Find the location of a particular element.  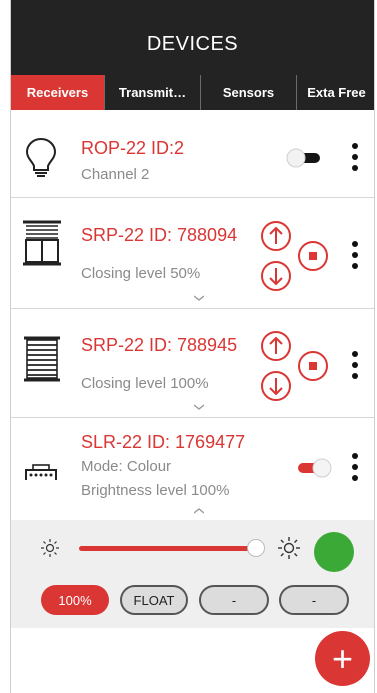

color-picker-button is located at coordinates (334, 552).